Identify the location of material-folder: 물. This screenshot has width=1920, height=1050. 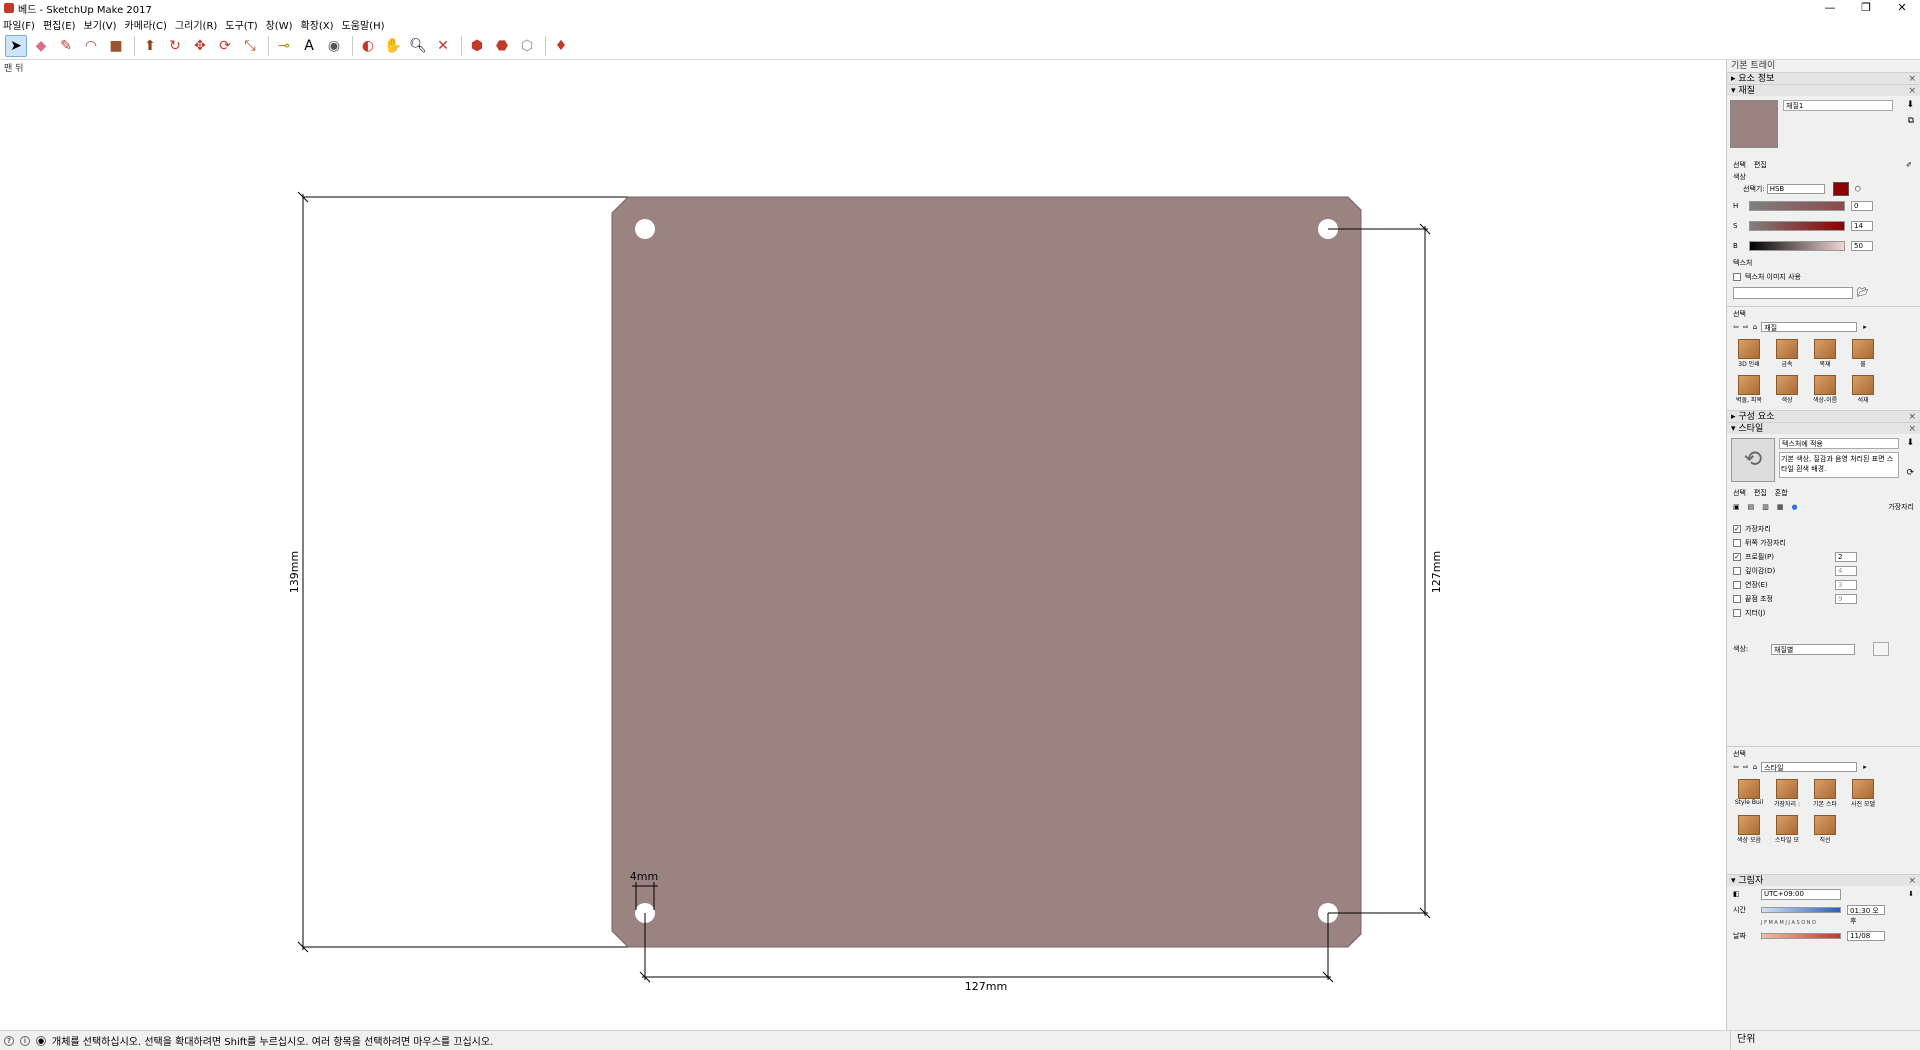
(1863, 354).